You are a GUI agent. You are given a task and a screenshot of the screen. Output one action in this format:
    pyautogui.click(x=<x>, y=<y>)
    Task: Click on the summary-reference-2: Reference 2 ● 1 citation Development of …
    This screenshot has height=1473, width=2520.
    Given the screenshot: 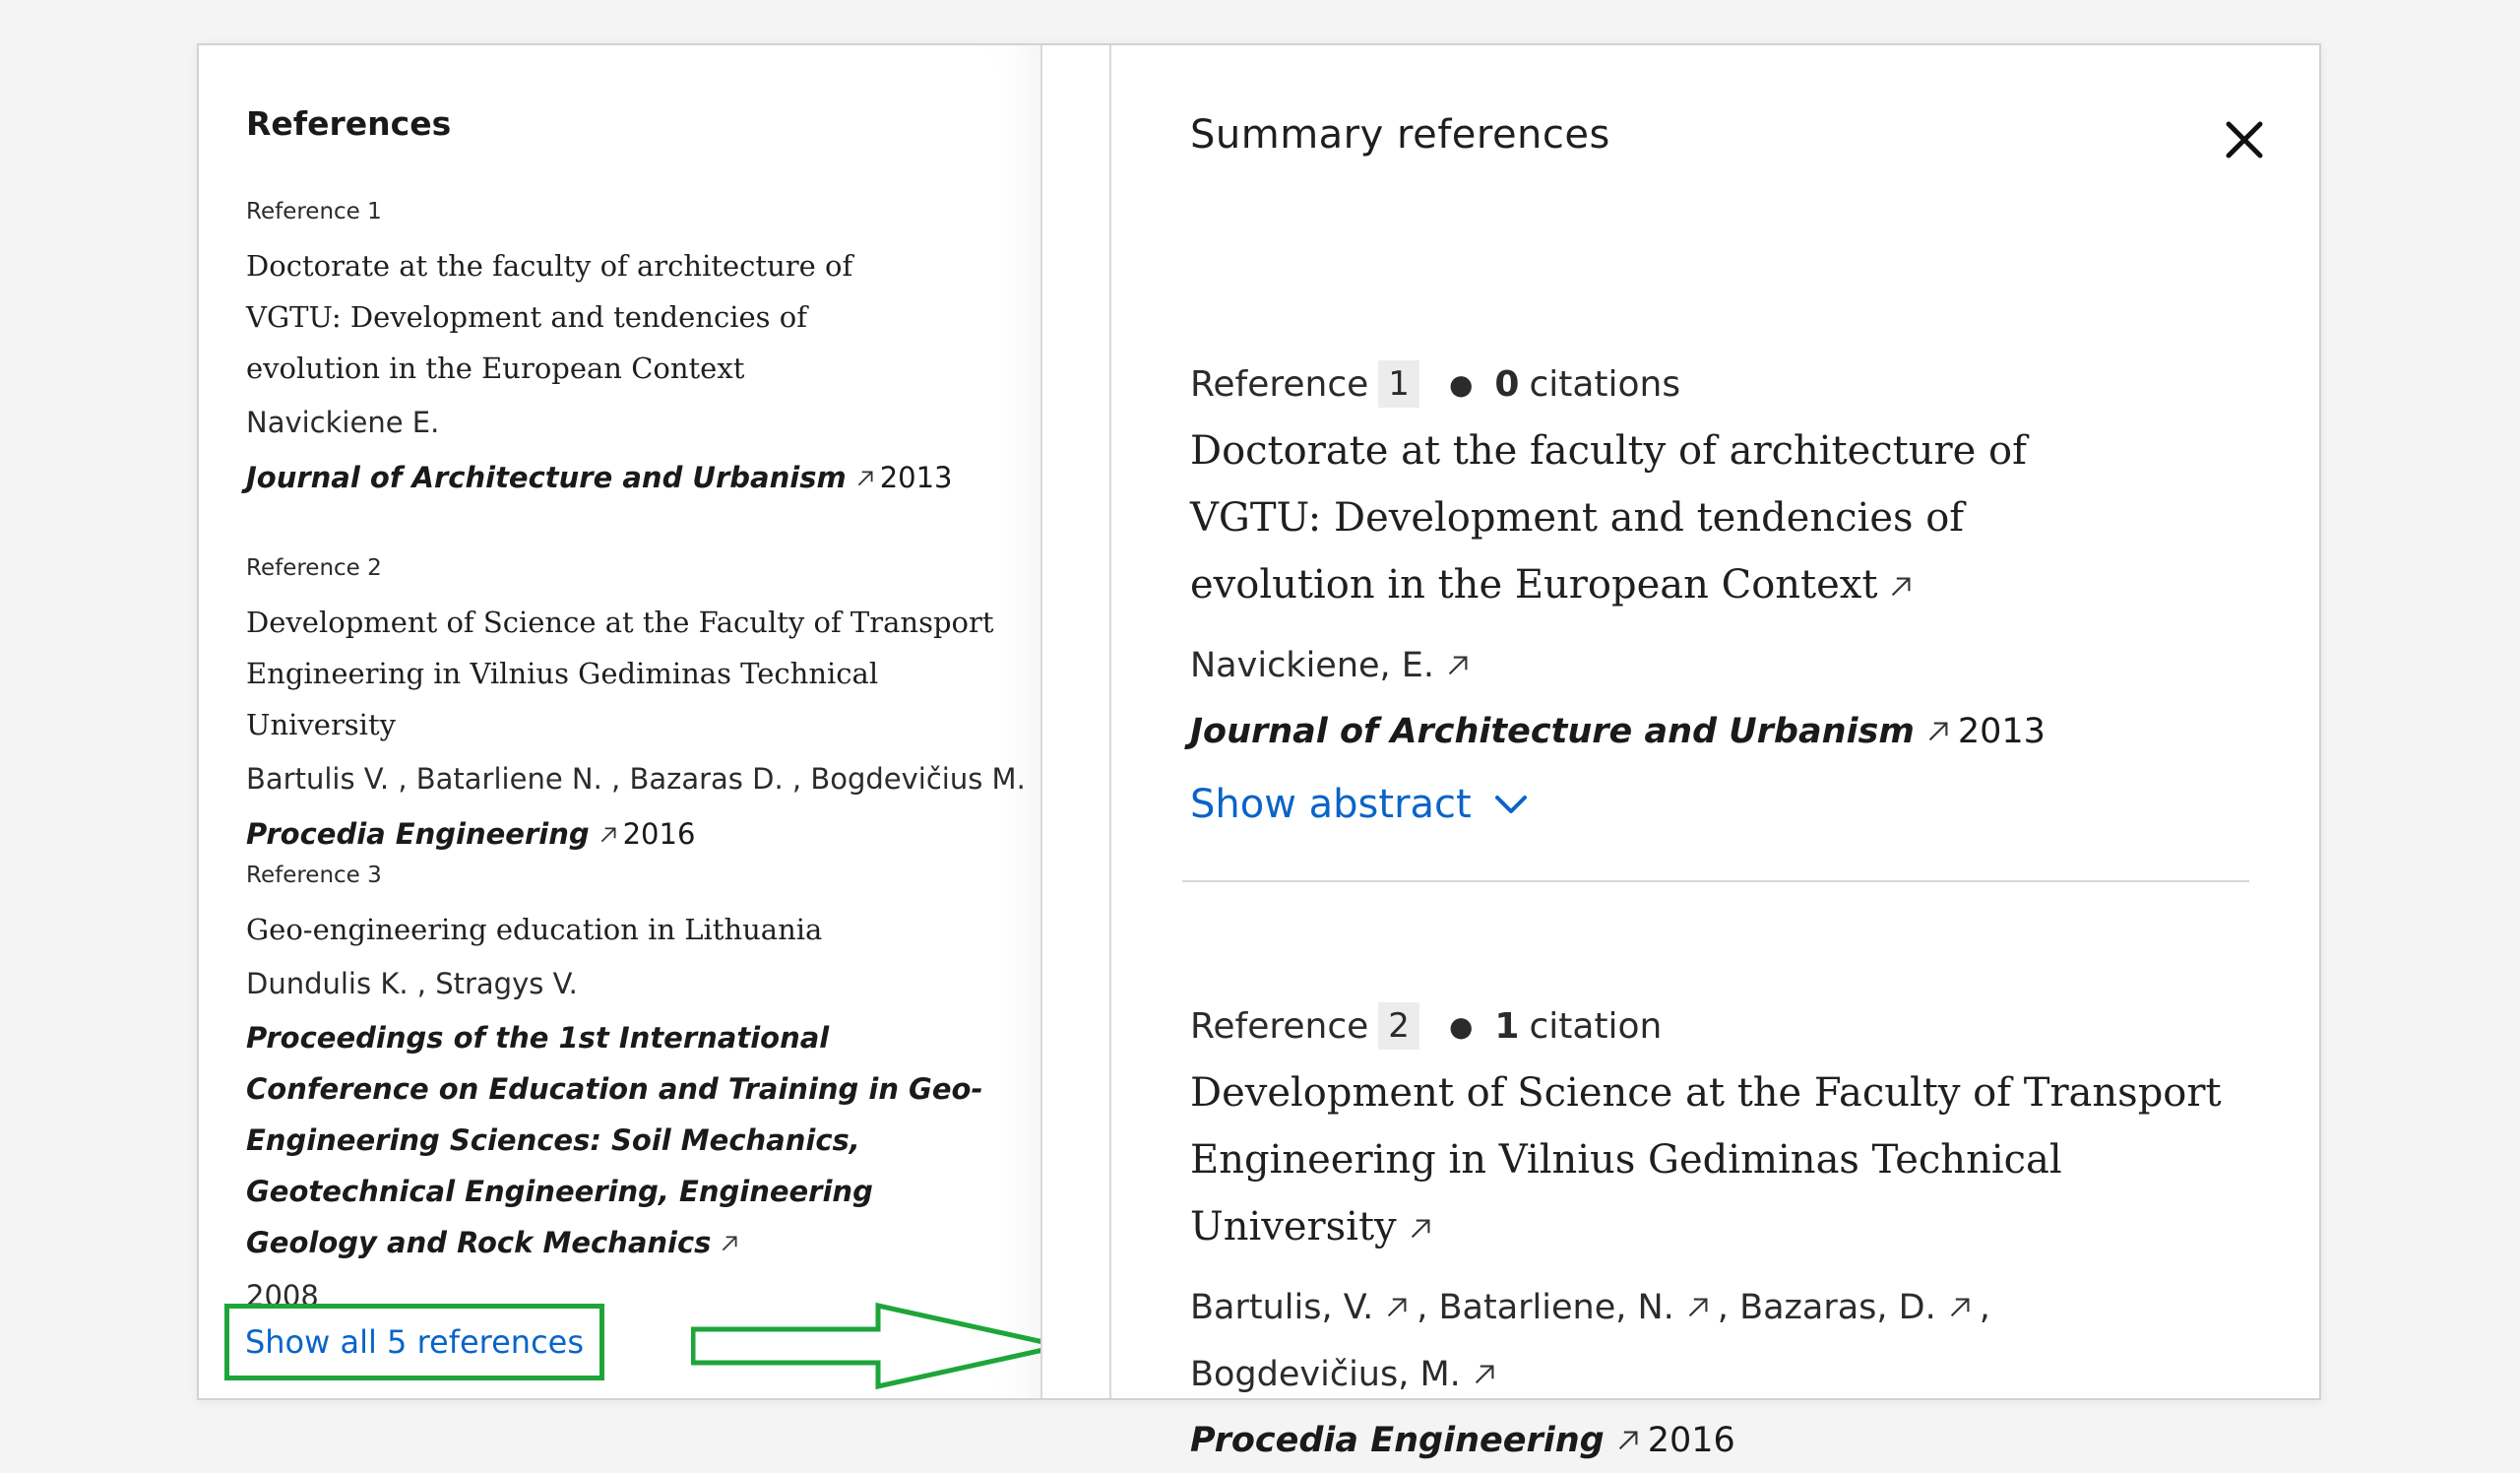 What is the action you would take?
    pyautogui.click(x=1731, y=1234)
    